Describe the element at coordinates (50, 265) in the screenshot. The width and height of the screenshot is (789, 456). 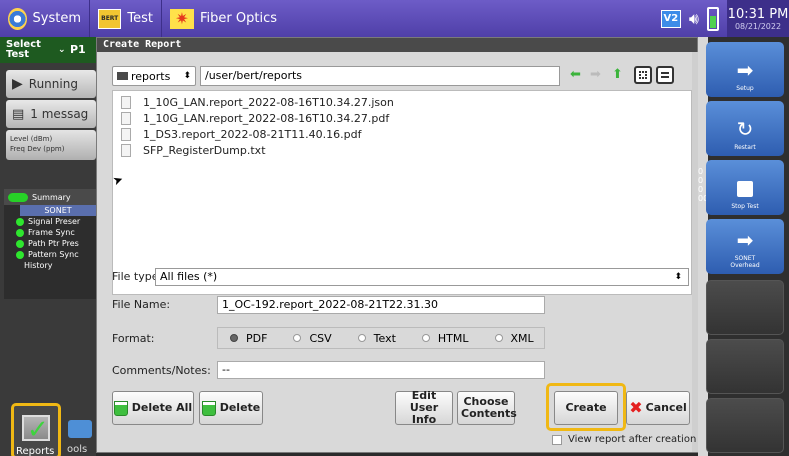
I see `tree-item: History` at that location.